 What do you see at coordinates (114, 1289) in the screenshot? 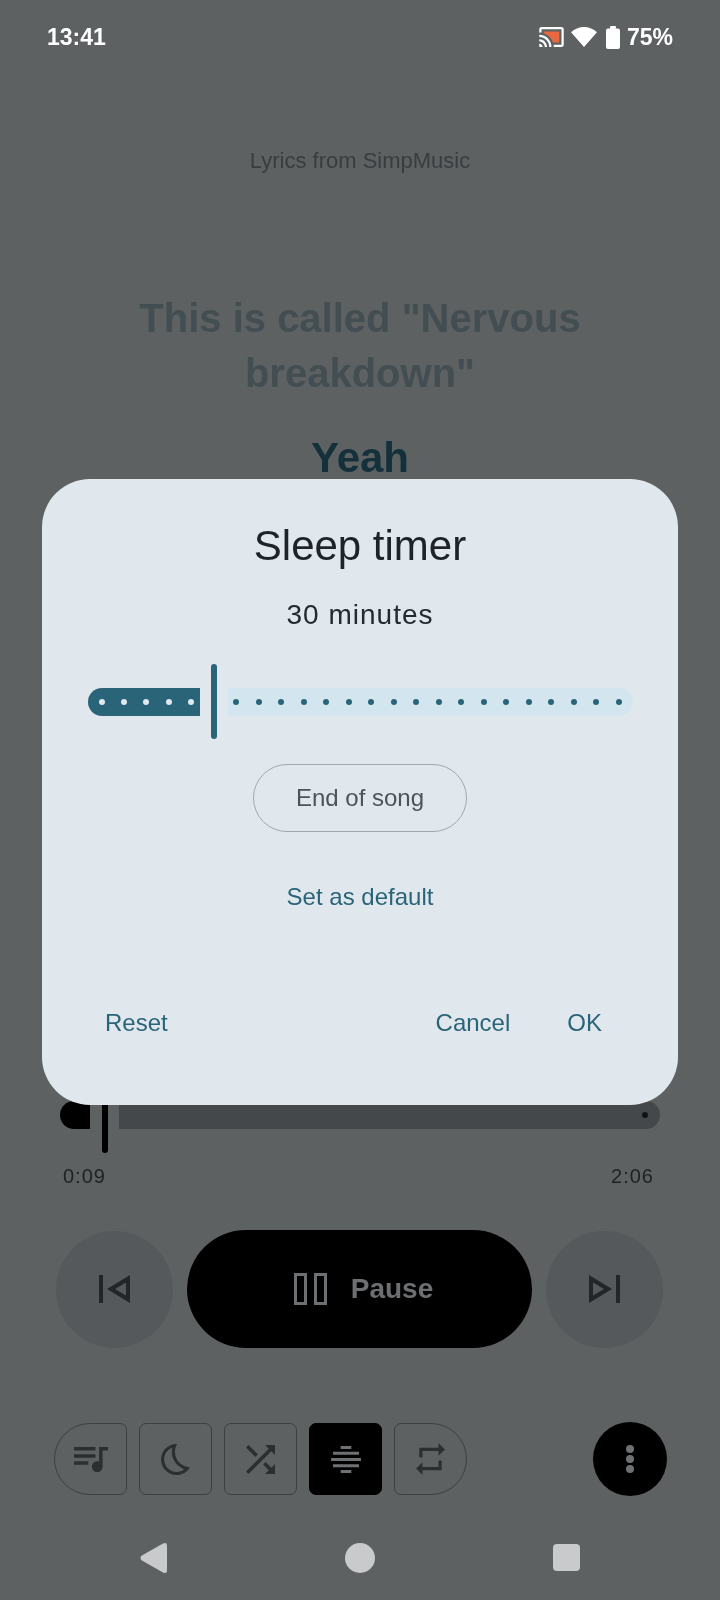
I see `skip-previous-icon` at bounding box center [114, 1289].